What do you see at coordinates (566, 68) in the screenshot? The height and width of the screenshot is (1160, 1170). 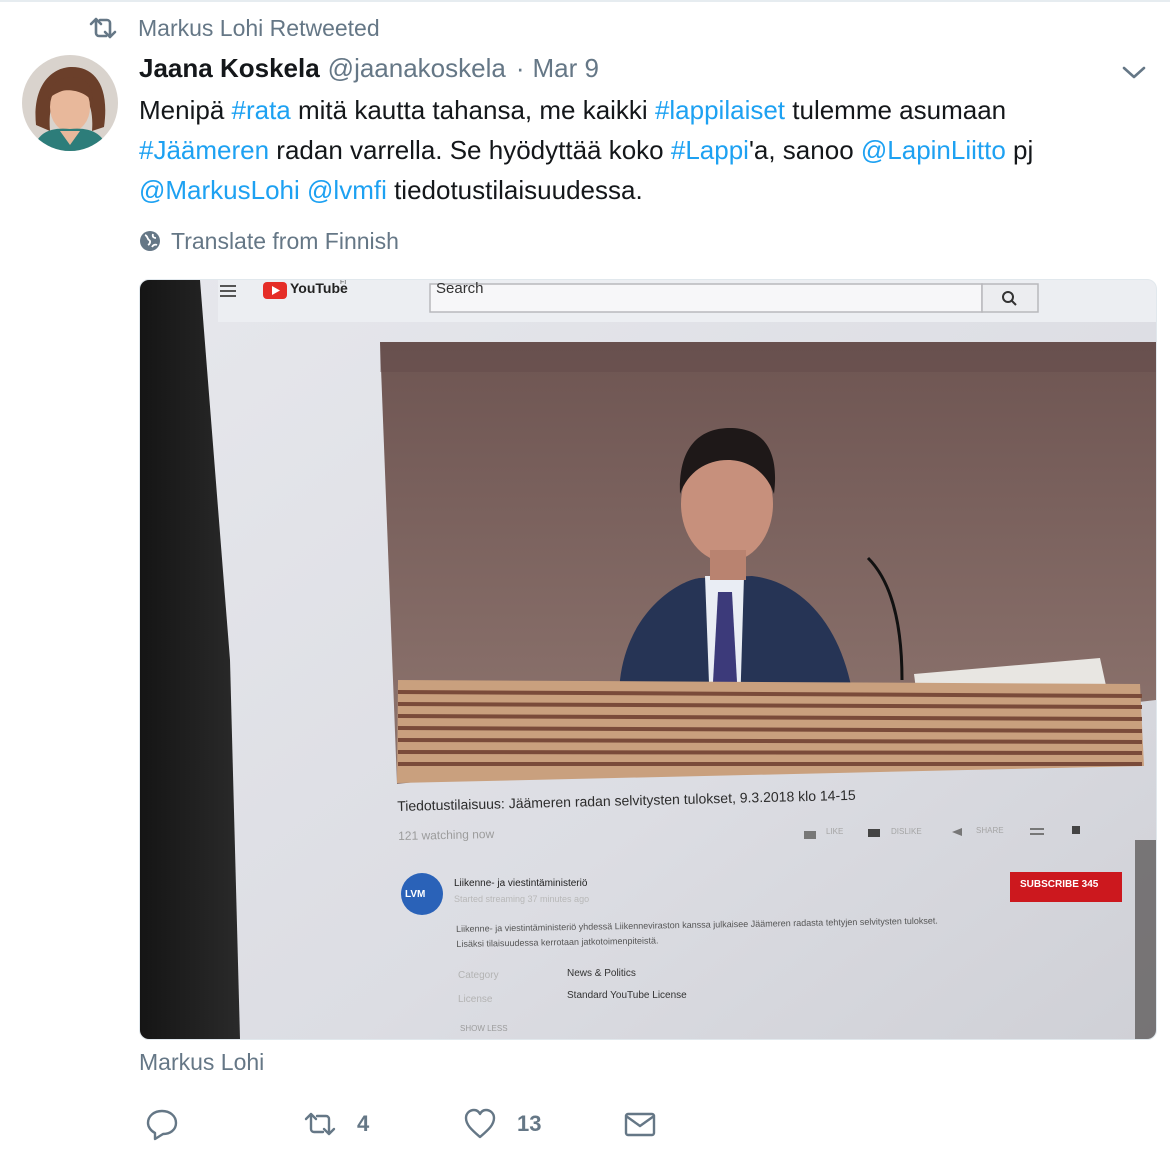 I see `tweet-date: Mar 9` at bounding box center [566, 68].